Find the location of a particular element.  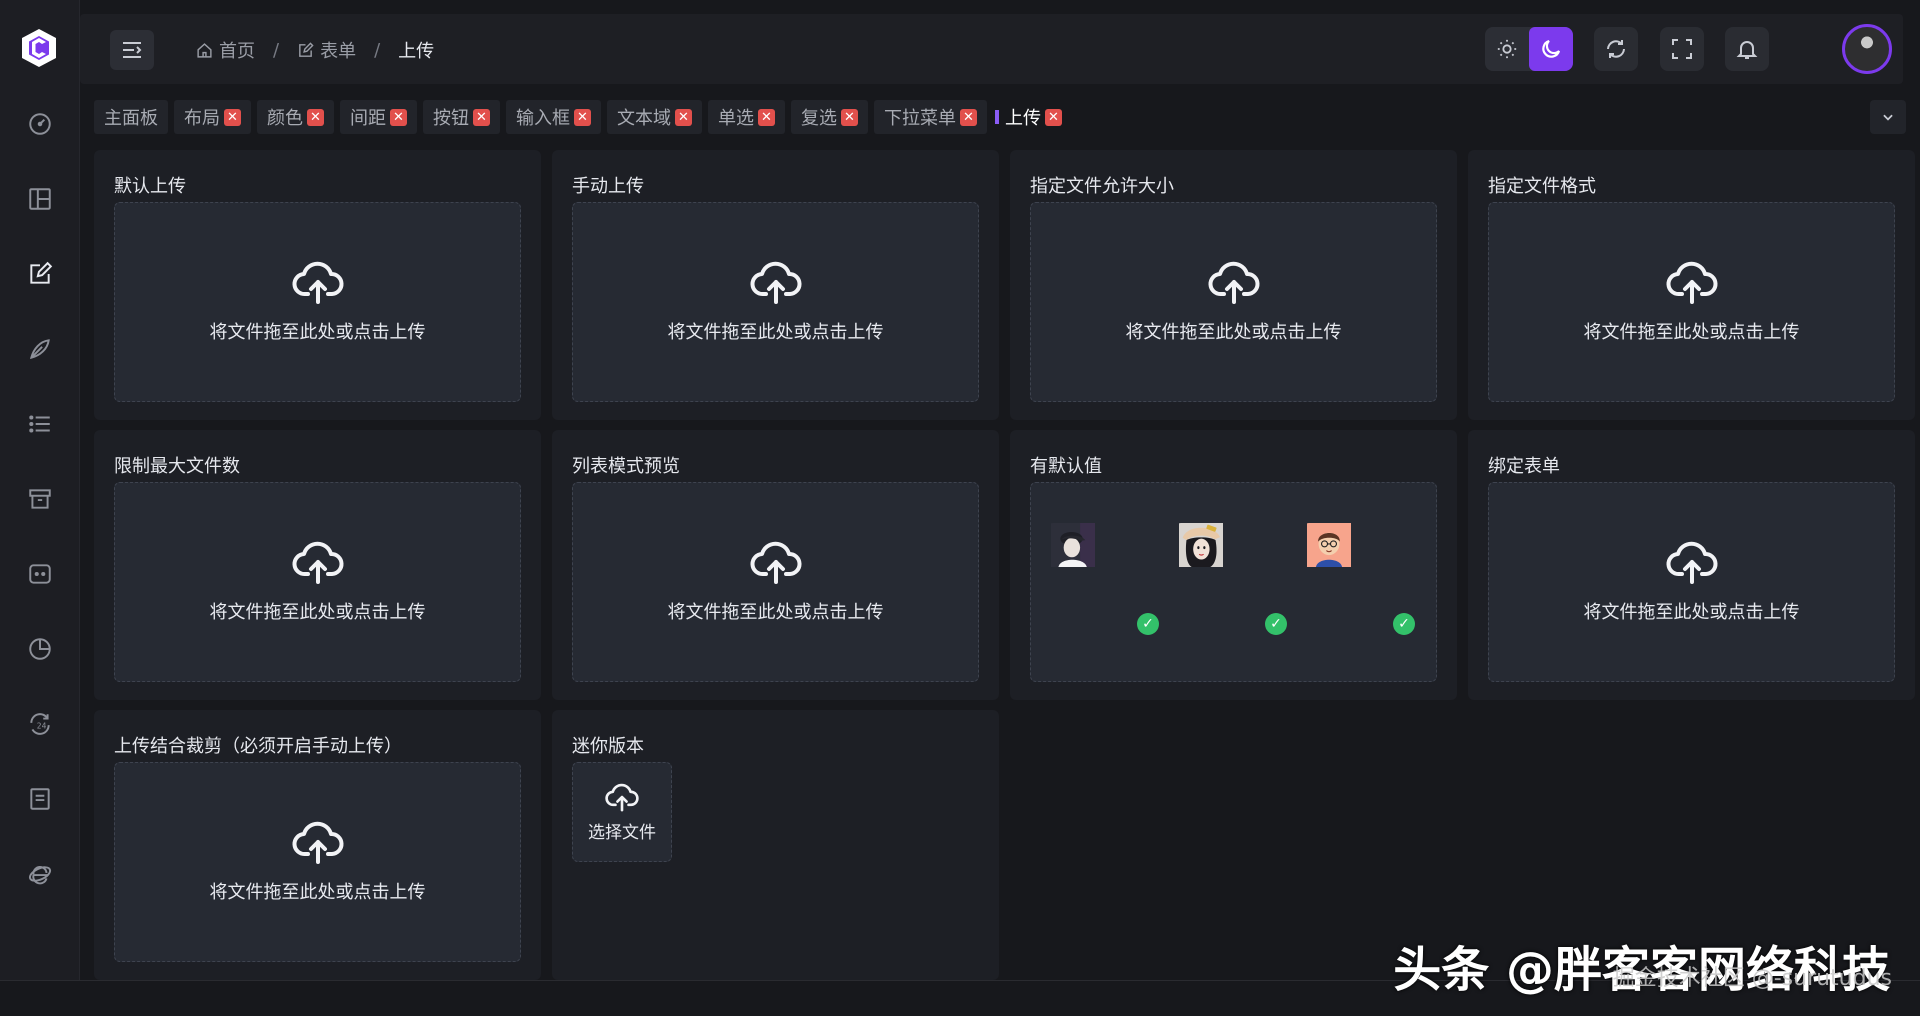

tab-dropdown: 下拉菜单 ✕ is located at coordinates (930, 117).